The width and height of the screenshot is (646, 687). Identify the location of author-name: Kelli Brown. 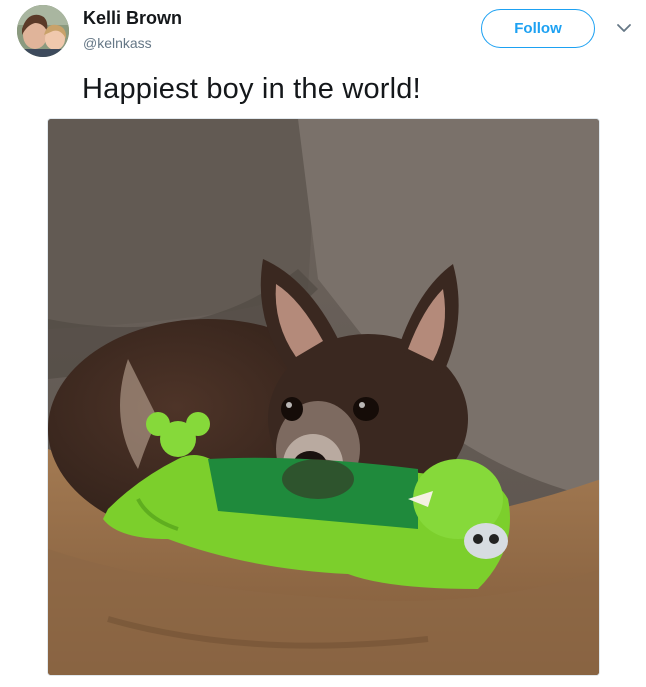
(132, 18).